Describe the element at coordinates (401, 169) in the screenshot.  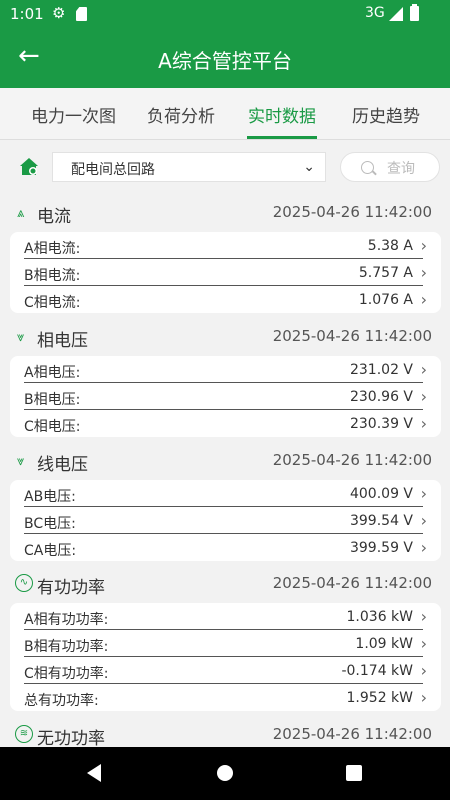
I see `search-placeholder: 查询` at that location.